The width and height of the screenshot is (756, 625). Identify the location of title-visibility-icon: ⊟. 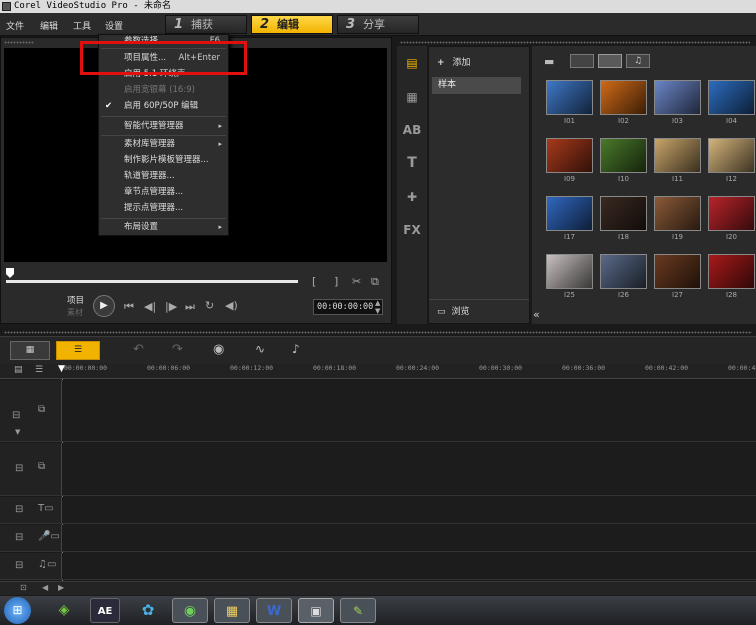
(19, 509).